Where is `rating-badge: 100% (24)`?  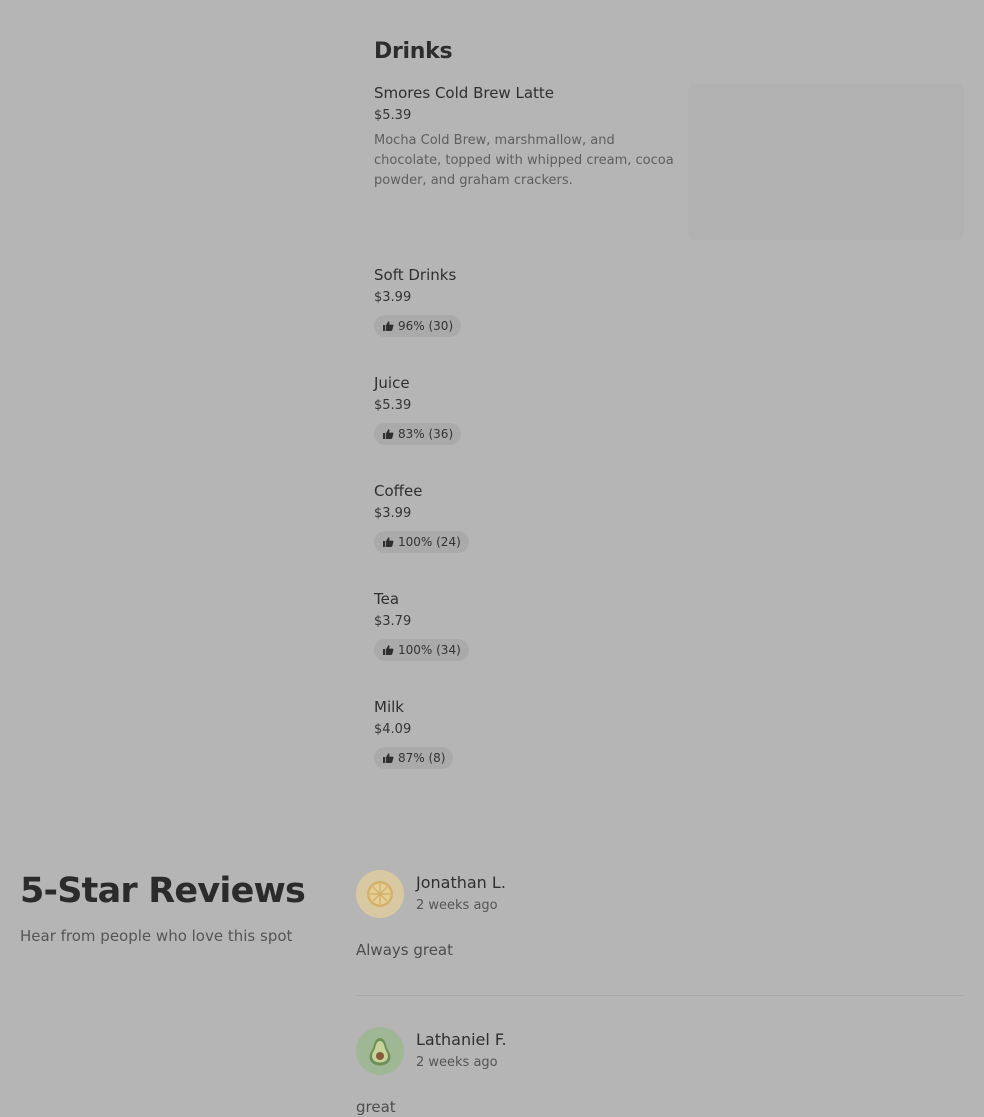 rating-badge: 100% (24) is located at coordinates (421, 542).